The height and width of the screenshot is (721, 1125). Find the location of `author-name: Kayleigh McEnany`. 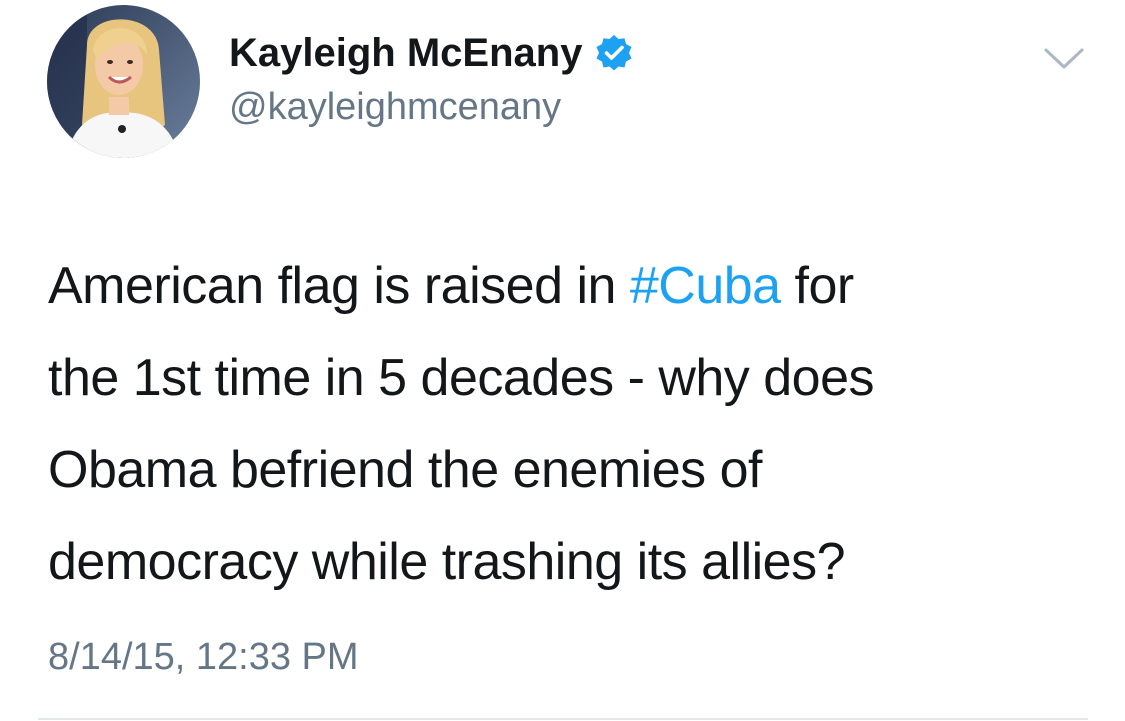

author-name: Kayleigh McEnany is located at coordinates (405, 53).